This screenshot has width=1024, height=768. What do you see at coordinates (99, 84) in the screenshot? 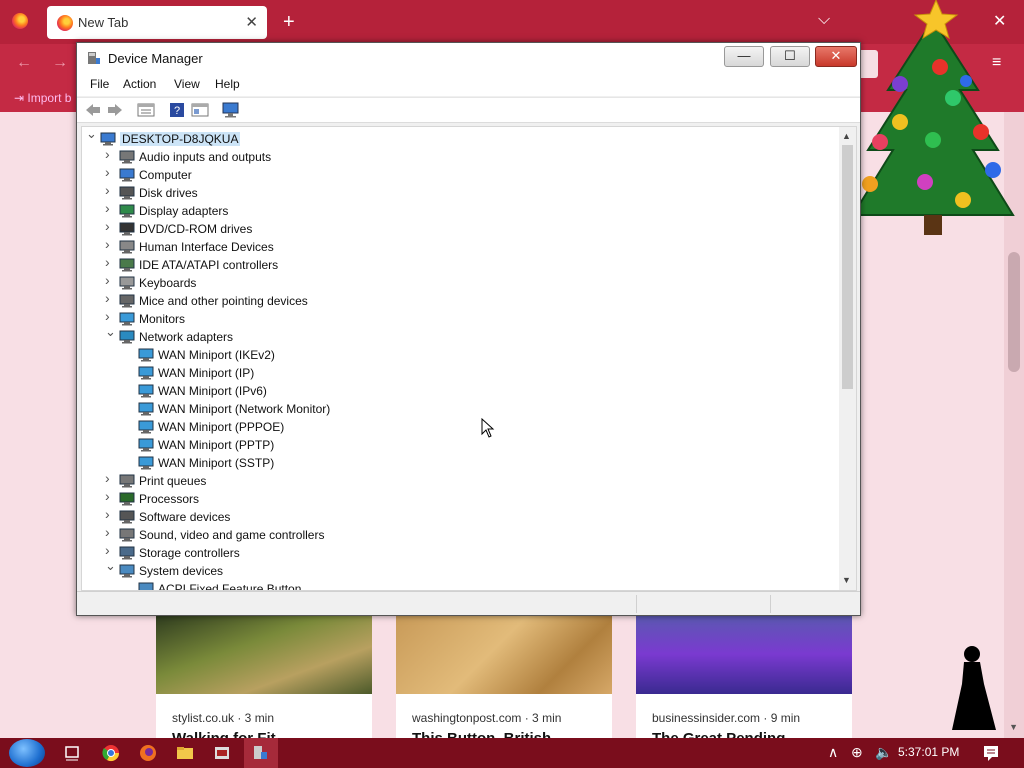
I see `menu-file: File` at bounding box center [99, 84].